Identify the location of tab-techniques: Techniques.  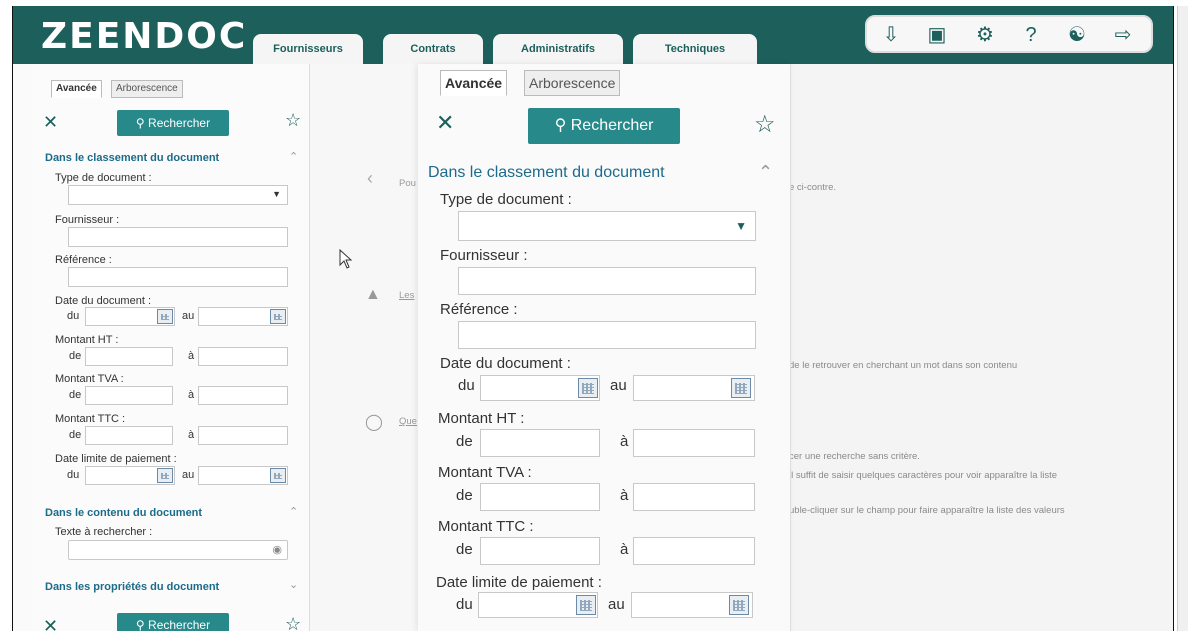
(695, 49).